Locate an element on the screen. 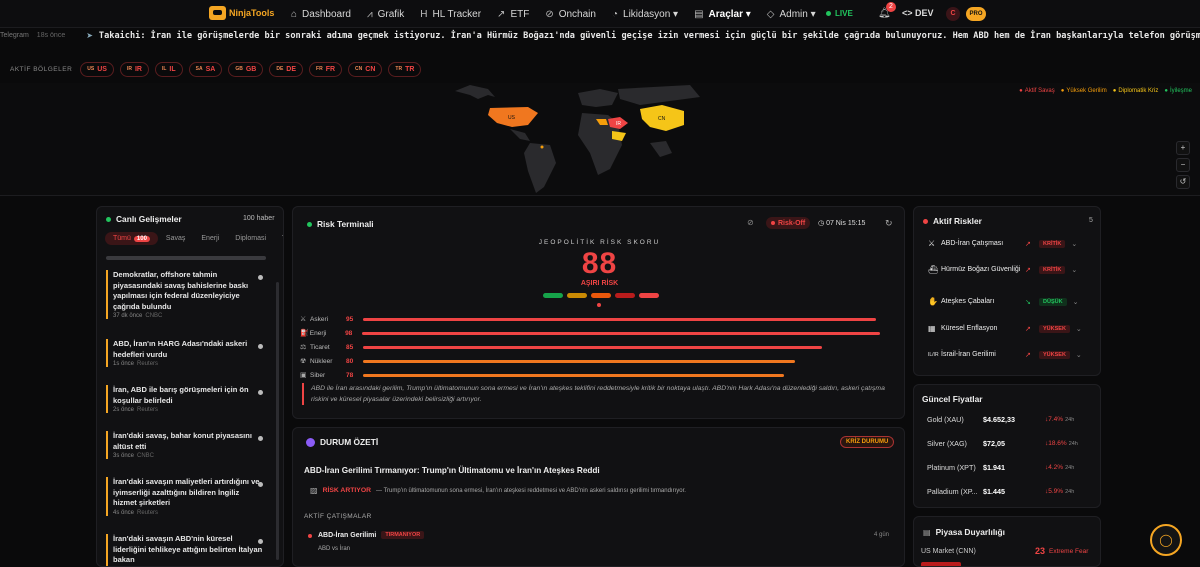 The image size is (1200, 567). tab-more: T is located at coordinates (278, 238).